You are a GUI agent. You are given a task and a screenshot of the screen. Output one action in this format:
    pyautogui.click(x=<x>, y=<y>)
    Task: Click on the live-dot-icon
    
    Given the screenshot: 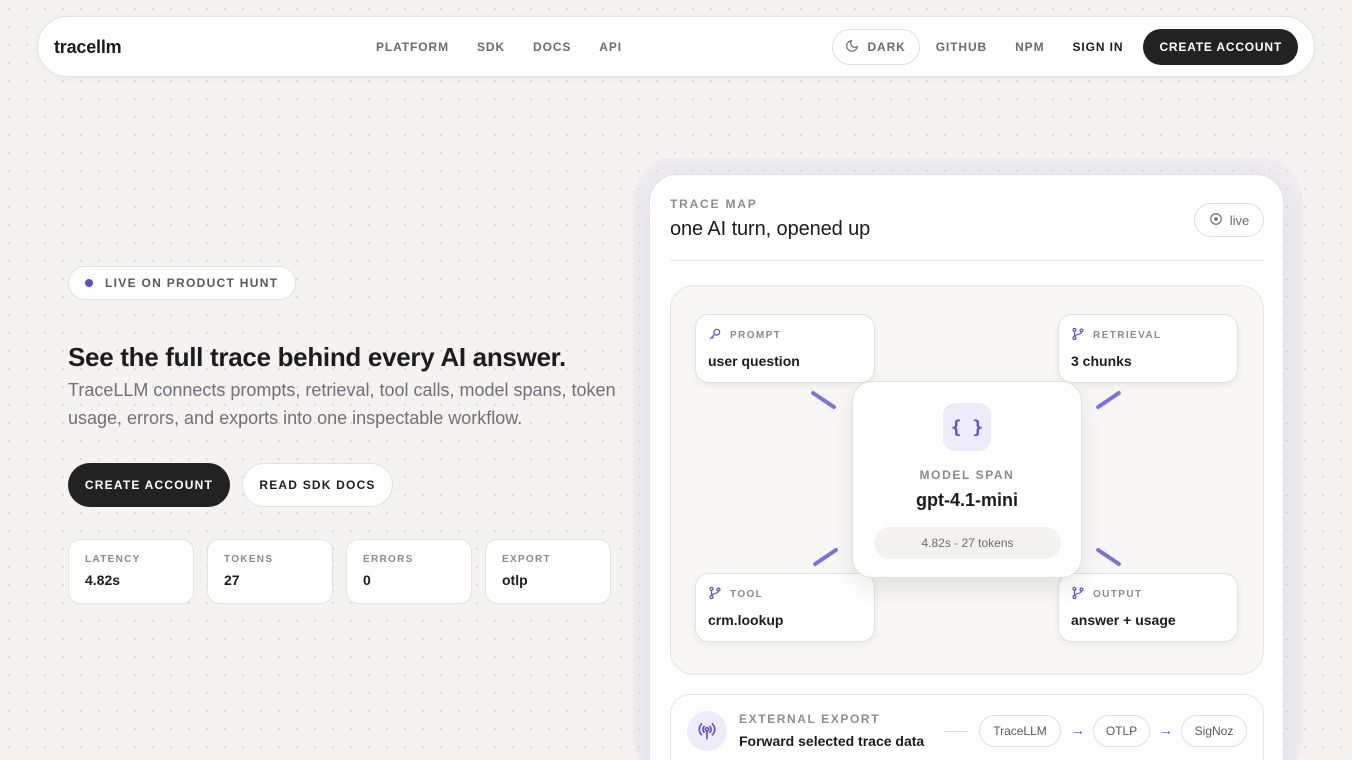 What is the action you would take?
    pyautogui.click(x=89, y=283)
    